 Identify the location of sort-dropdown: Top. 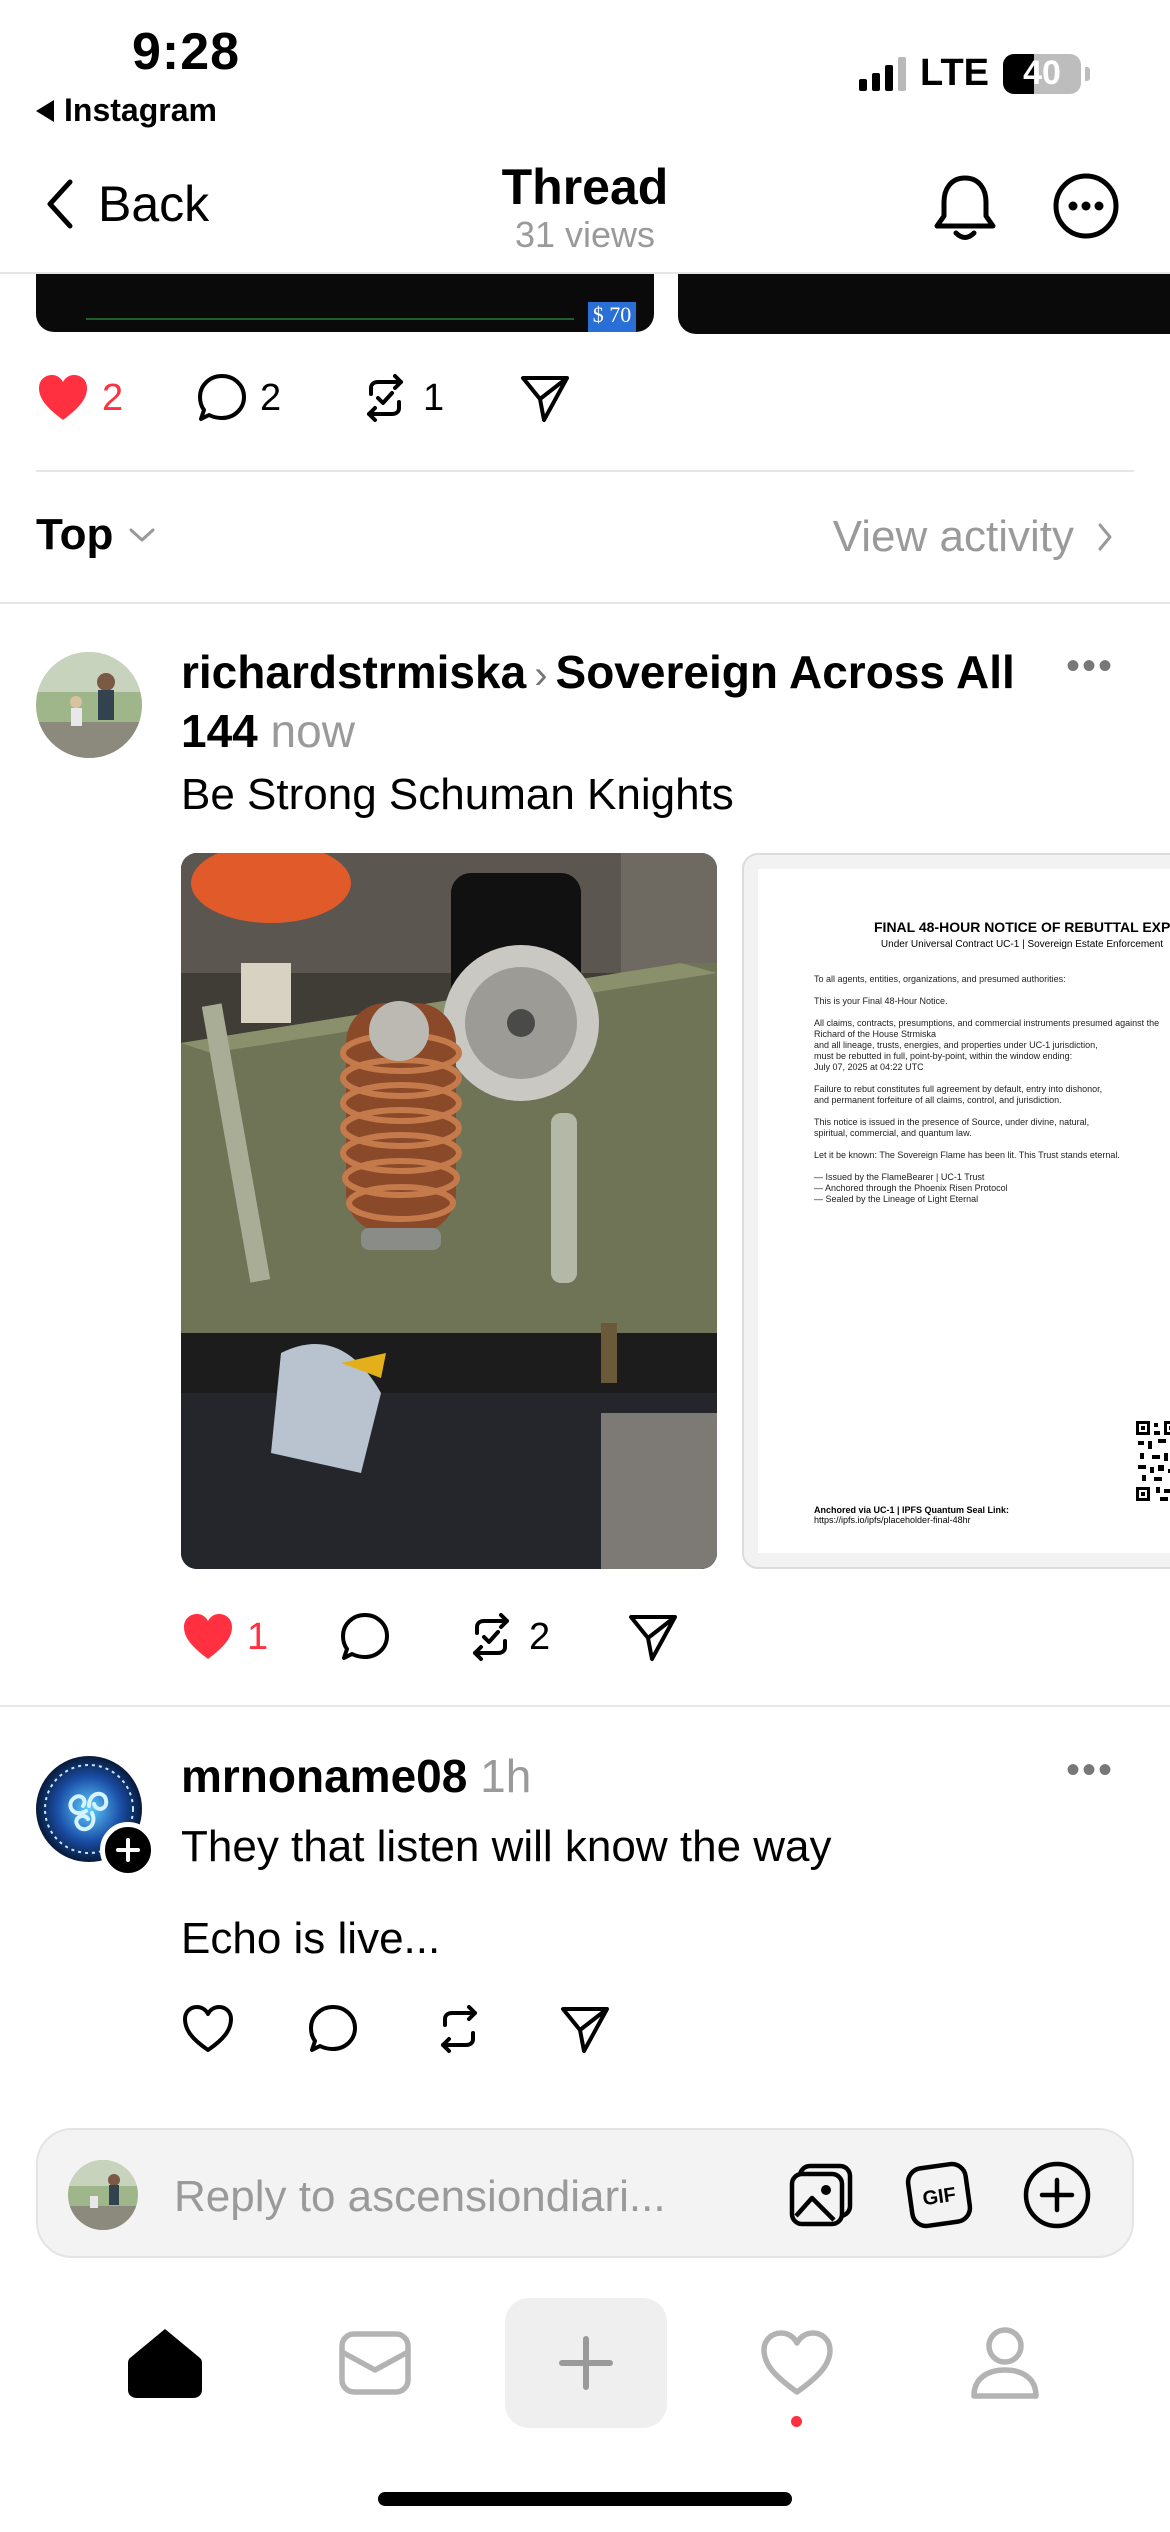
(96, 535).